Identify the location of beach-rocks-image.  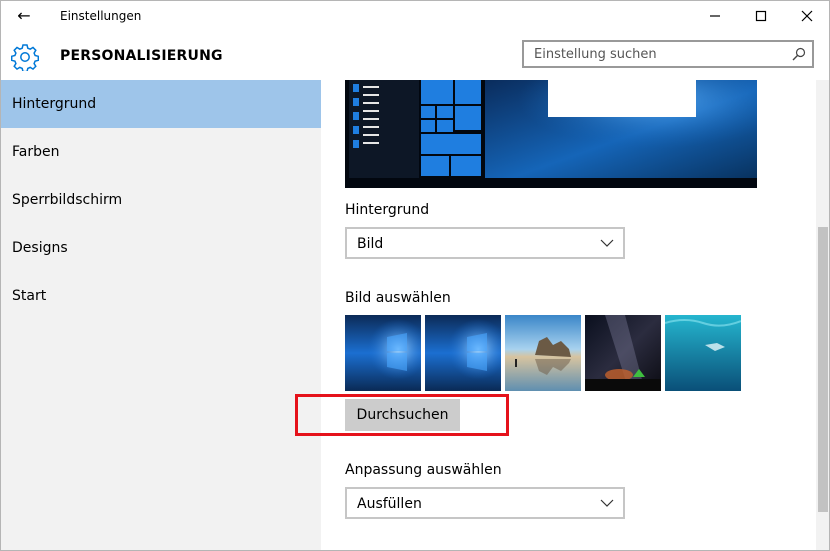
(543, 353).